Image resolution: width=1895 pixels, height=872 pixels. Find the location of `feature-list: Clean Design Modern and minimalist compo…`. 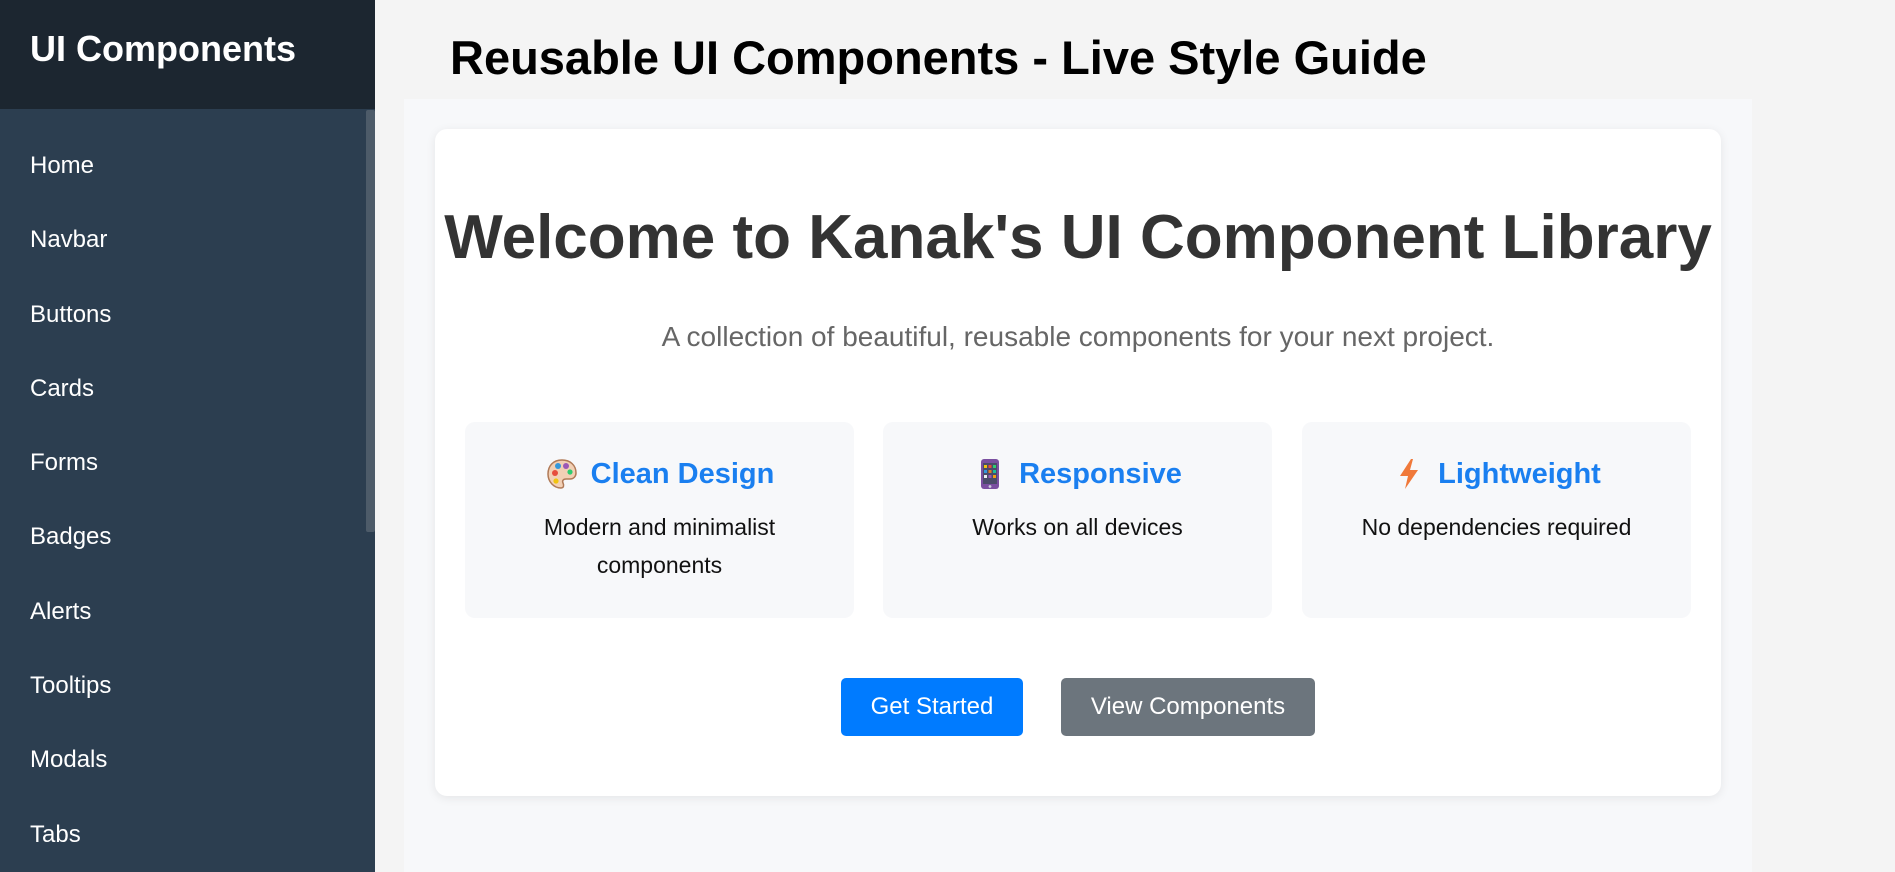

feature-list: Clean Design Modern and minimalist compo… is located at coordinates (1078, 520).